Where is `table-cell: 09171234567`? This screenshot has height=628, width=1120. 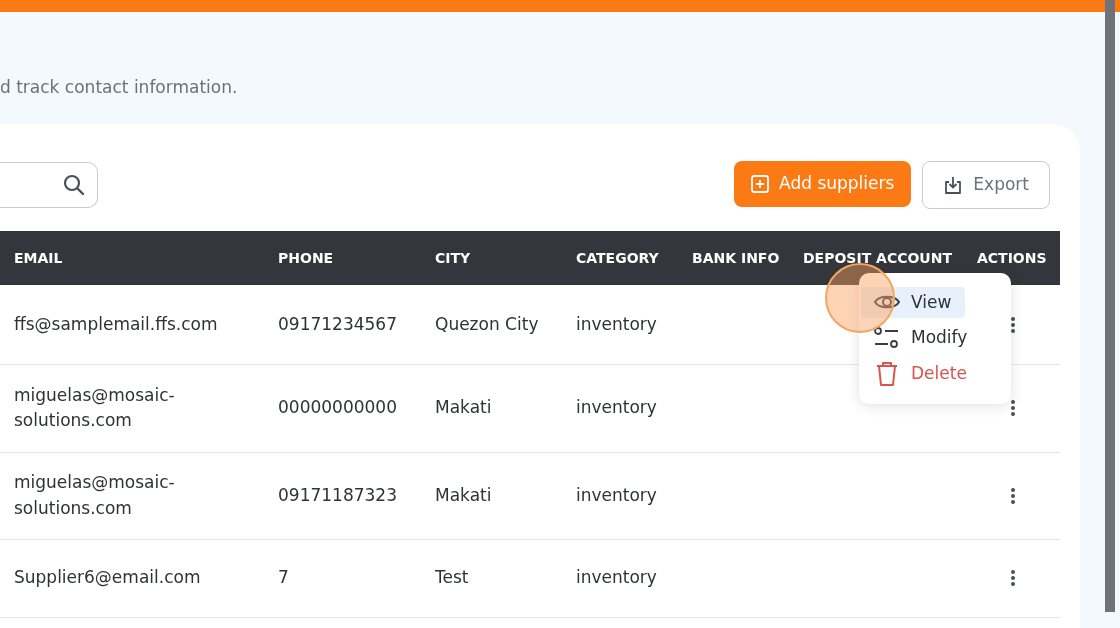
table-cell: 09171234567 is located at coordinates (342, 324).